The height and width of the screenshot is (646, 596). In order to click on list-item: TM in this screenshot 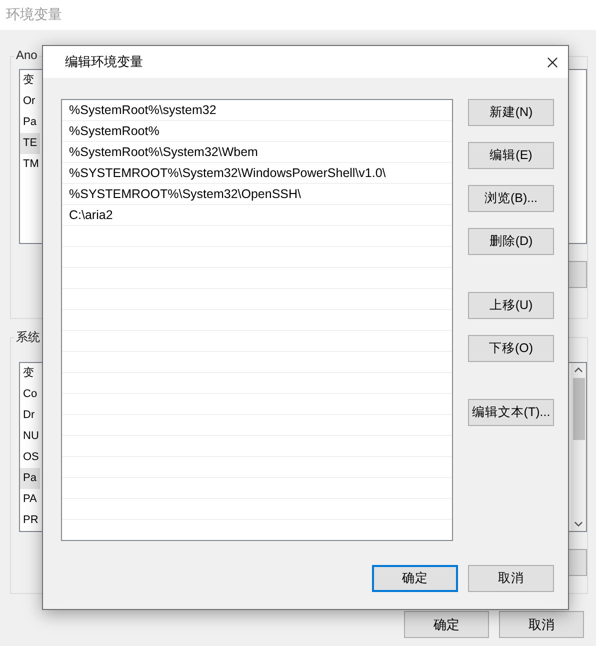, I will do `click(30, 164)`.